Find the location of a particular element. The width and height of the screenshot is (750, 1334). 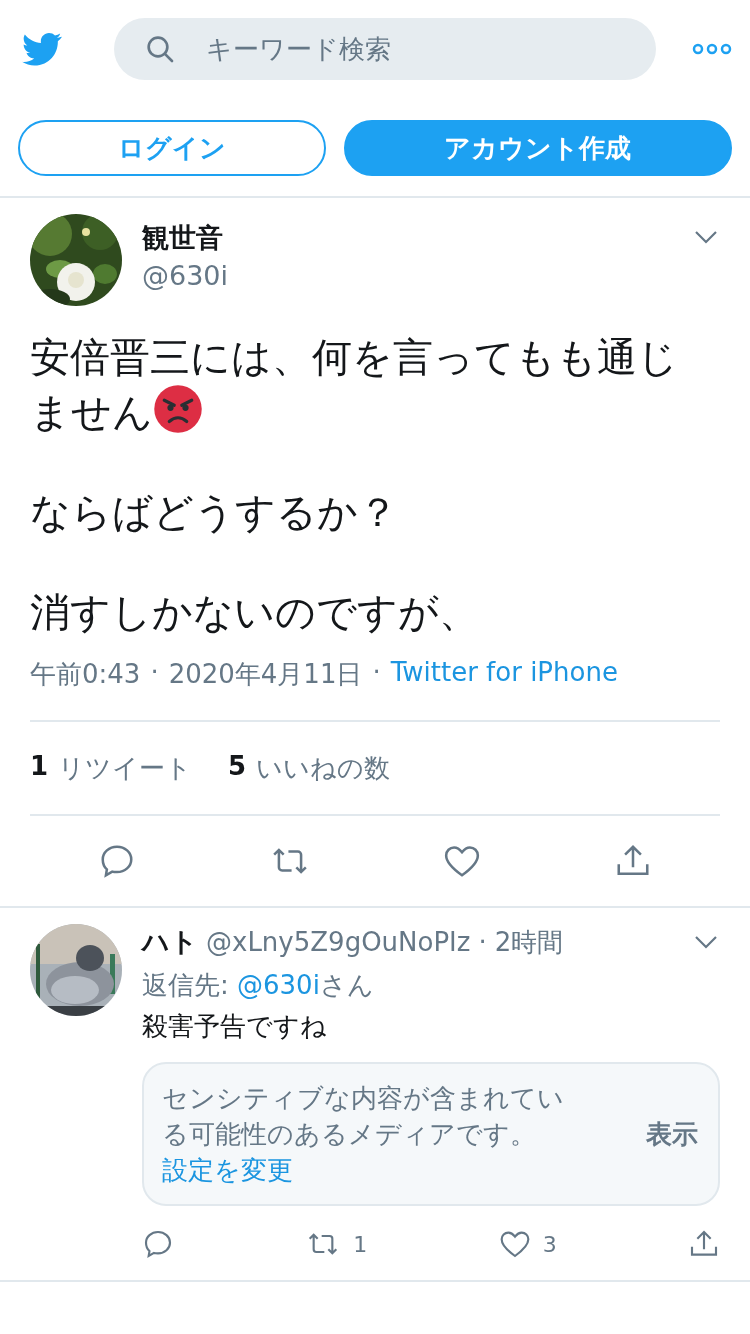

reply-text: 殺害予告ですね is located at coordinates (235, 1026).